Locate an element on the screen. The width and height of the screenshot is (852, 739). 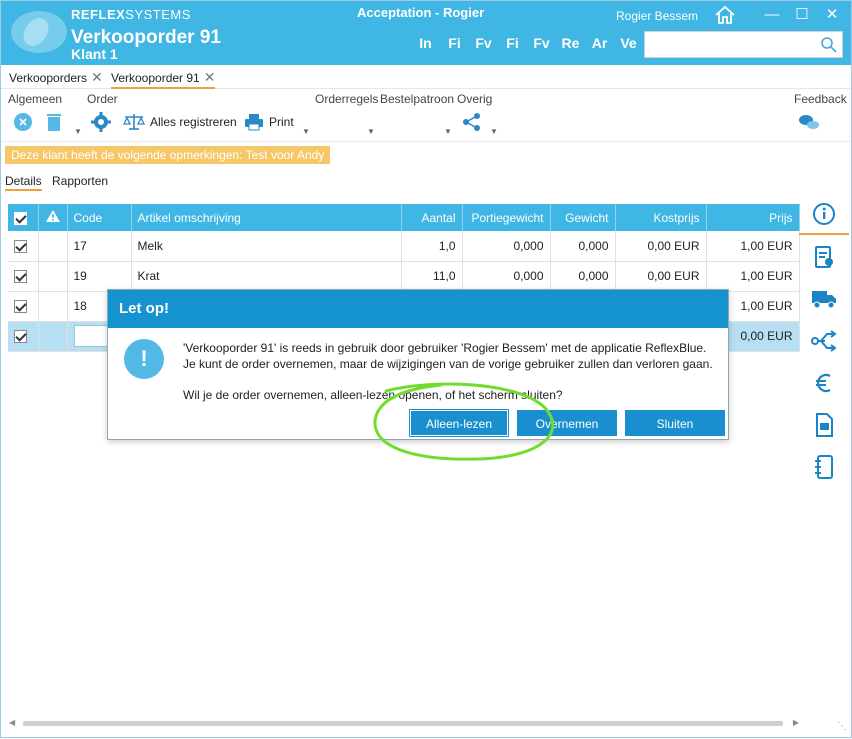
column-kostprijs: Kostprijs is located at coordinates (661, 217).